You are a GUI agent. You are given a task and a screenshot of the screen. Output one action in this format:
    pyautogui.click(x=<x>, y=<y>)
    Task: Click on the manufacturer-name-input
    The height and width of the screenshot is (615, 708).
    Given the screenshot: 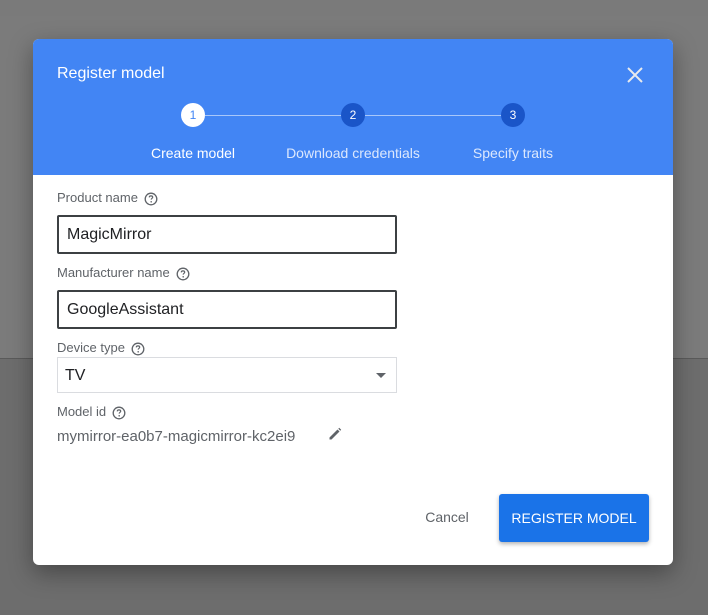 What is the action you would take?
    pyautogui.click(x=227, y=309)
    